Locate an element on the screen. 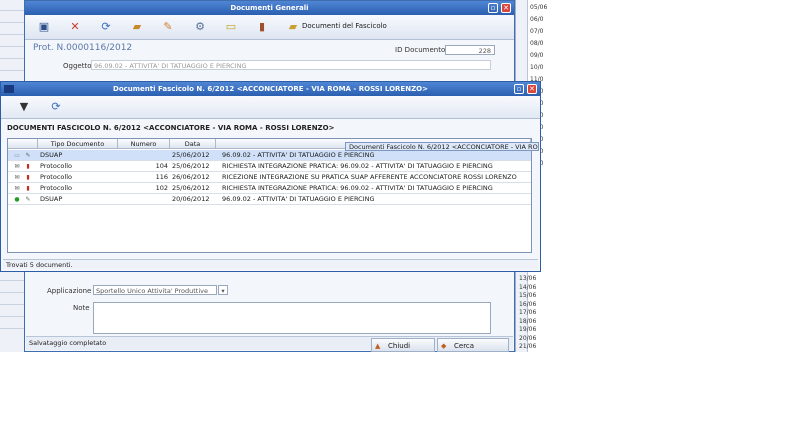  id-documento-field: 228 is located at coordinates (470, 50).